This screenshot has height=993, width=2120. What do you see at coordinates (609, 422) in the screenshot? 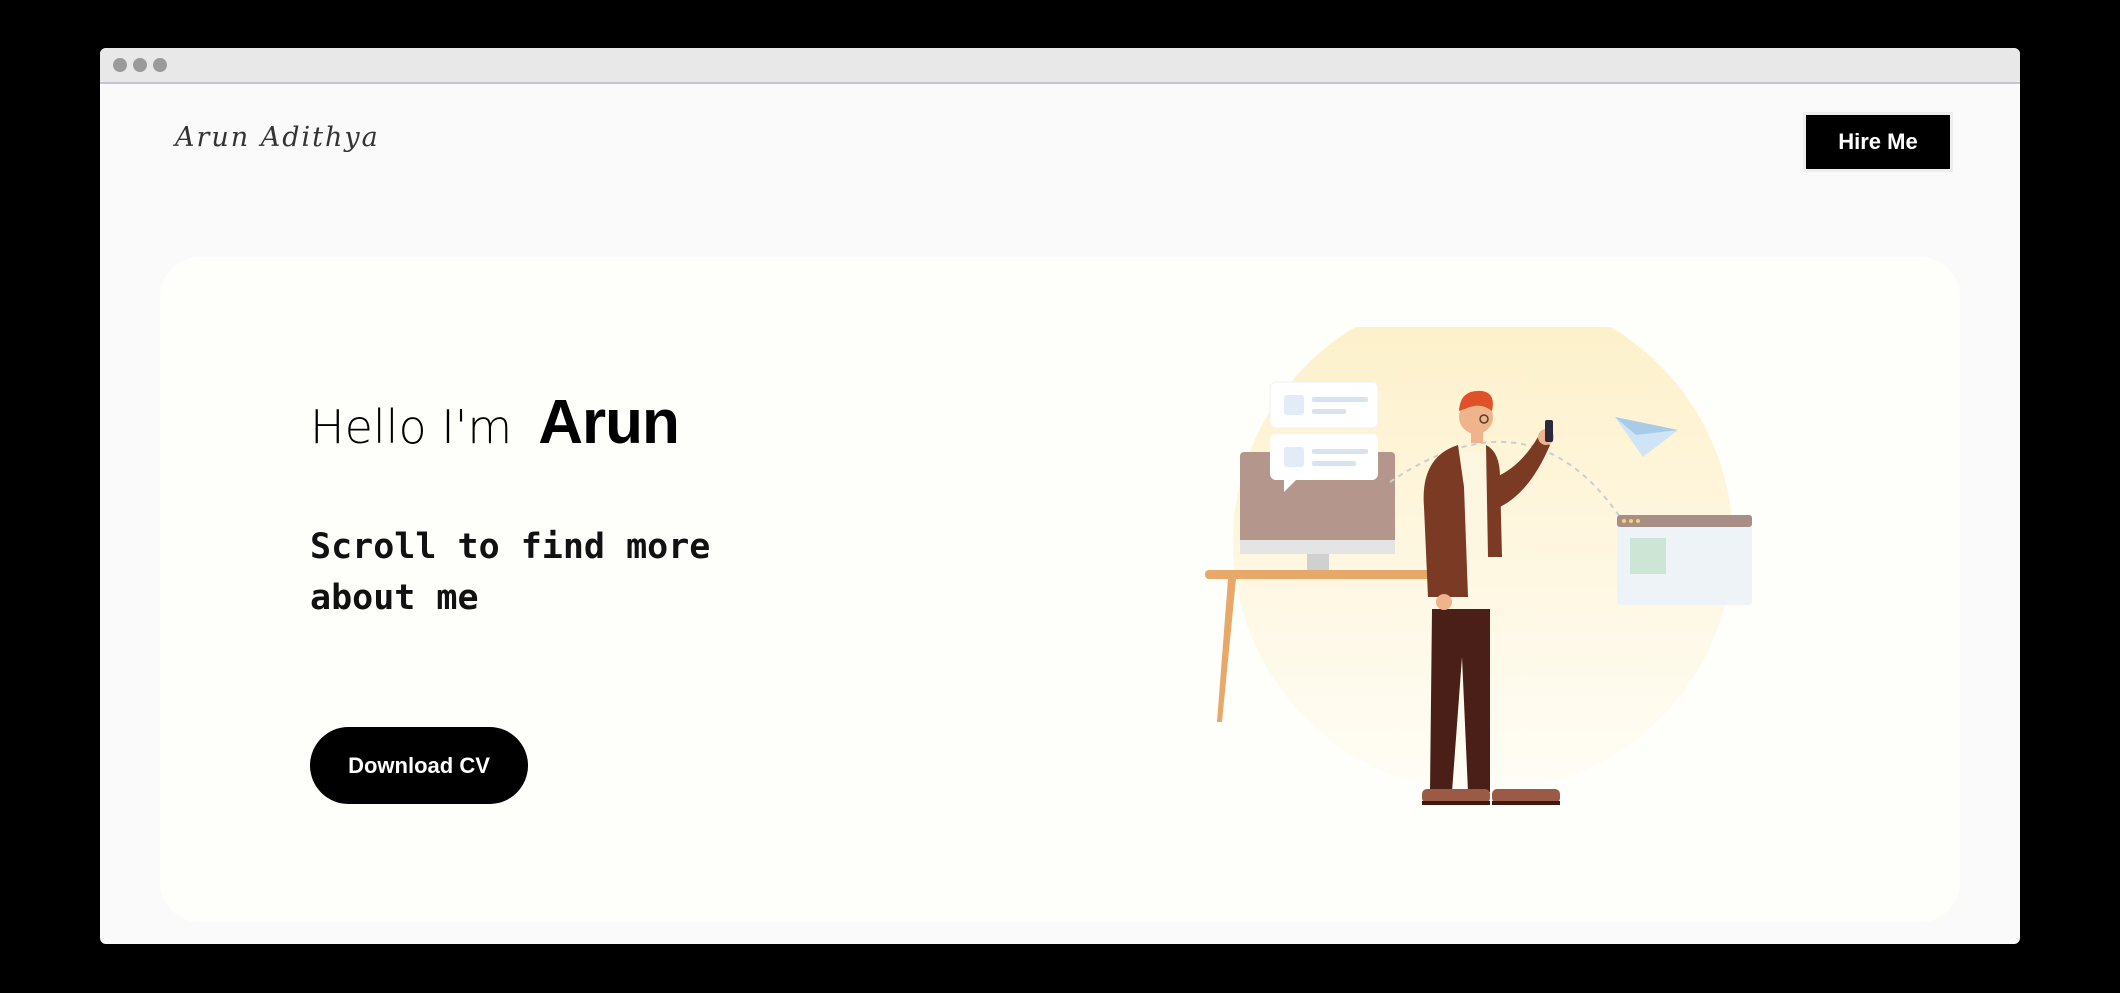
I see `hero-name: Arun` at bounding box center [609, 422].